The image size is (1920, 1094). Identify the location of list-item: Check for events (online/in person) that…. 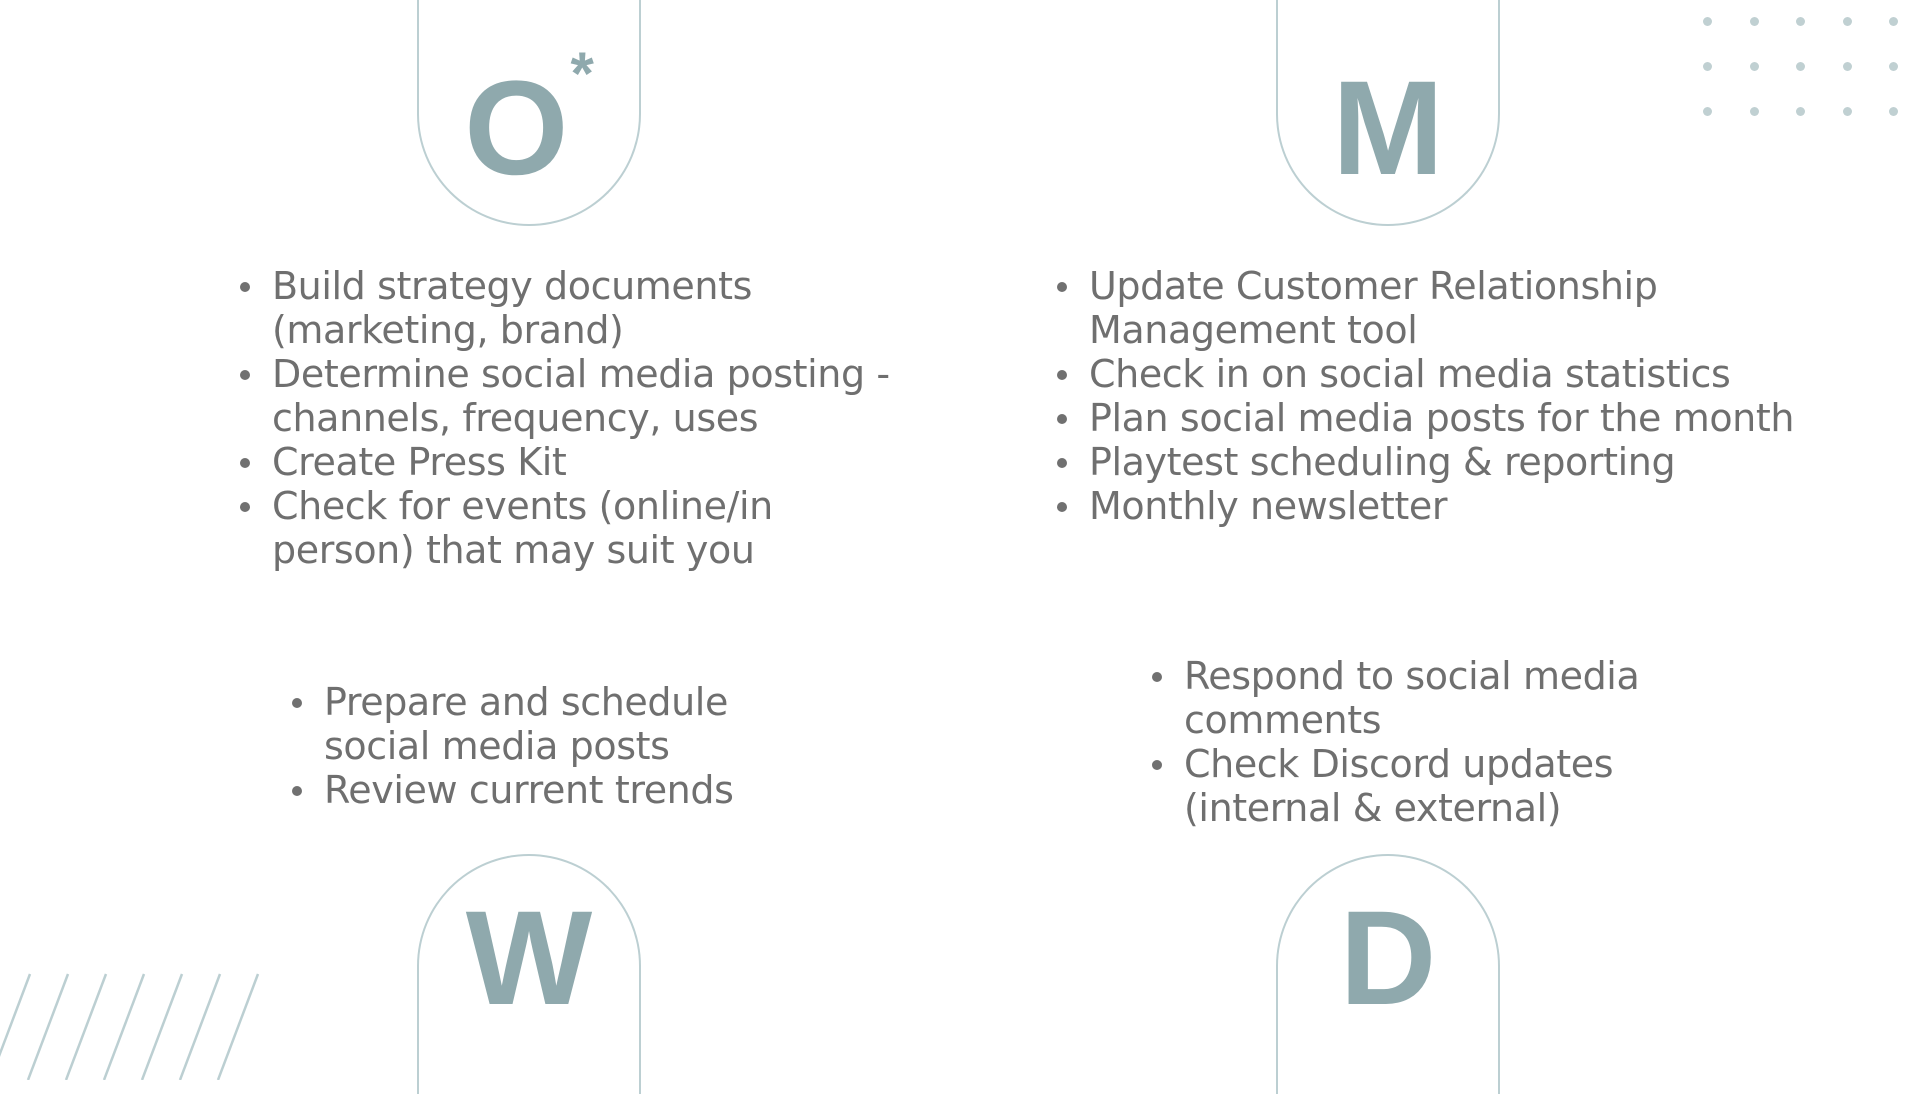
(566, 528).